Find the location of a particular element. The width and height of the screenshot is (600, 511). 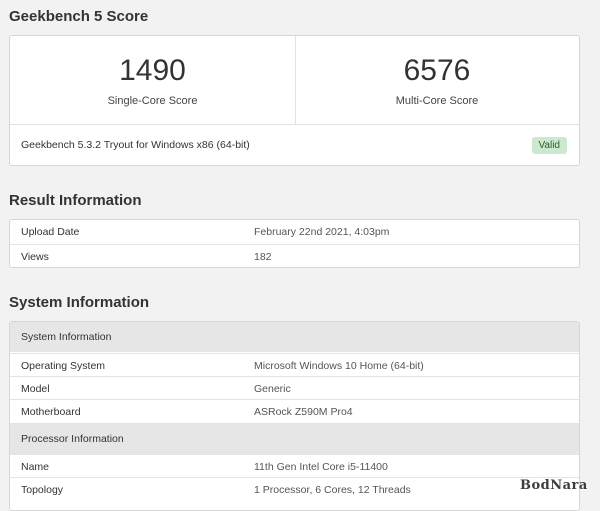

table-row: Upload Date February 22nd 2021, 4:03pm is located at coordinates (294, 231).